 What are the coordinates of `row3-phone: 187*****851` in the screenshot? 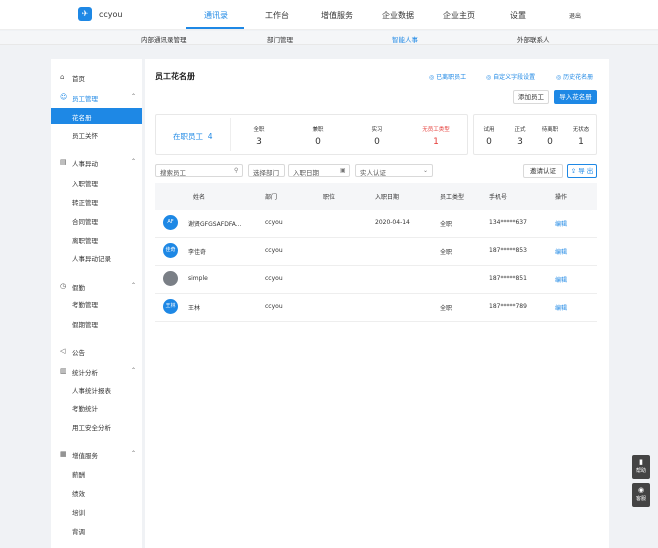 It's located at (508, 278).